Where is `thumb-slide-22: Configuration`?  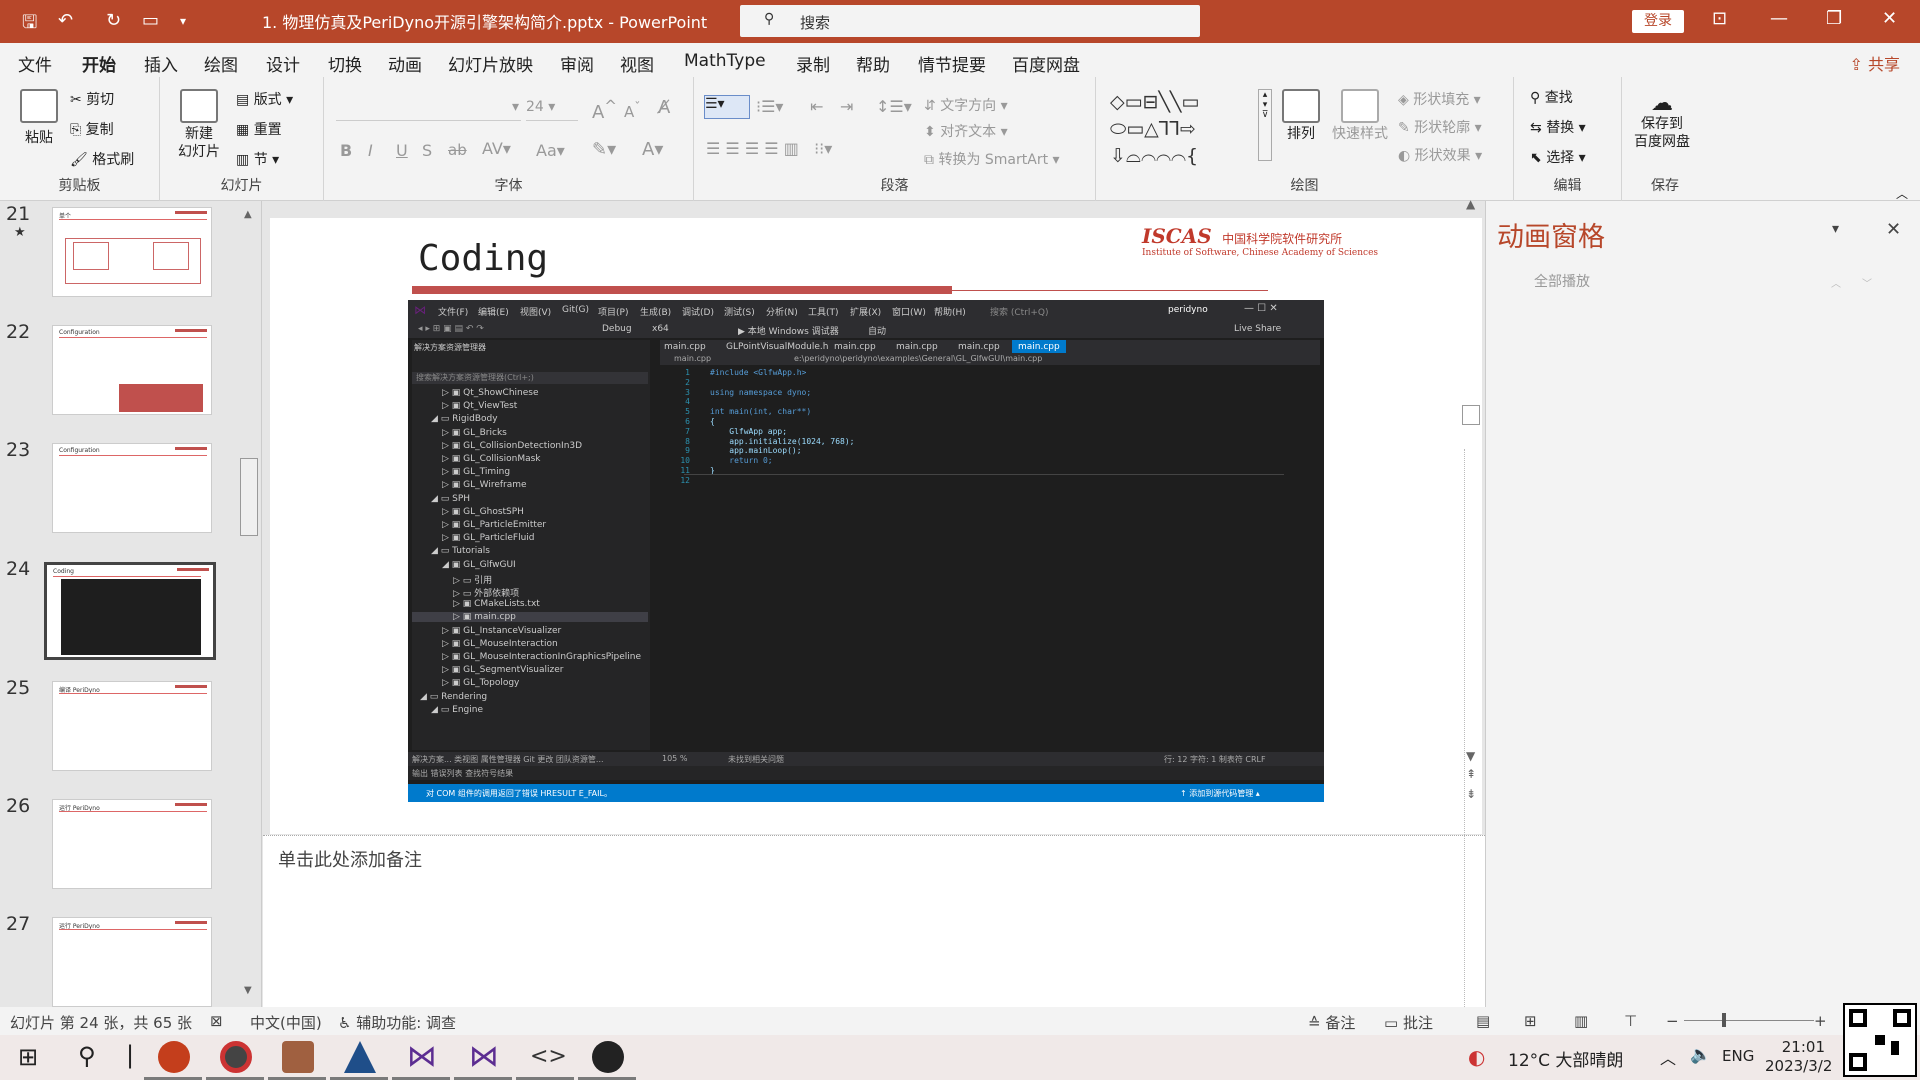
thumb-slide-22: Configuration is located at coordinates (132, 370).